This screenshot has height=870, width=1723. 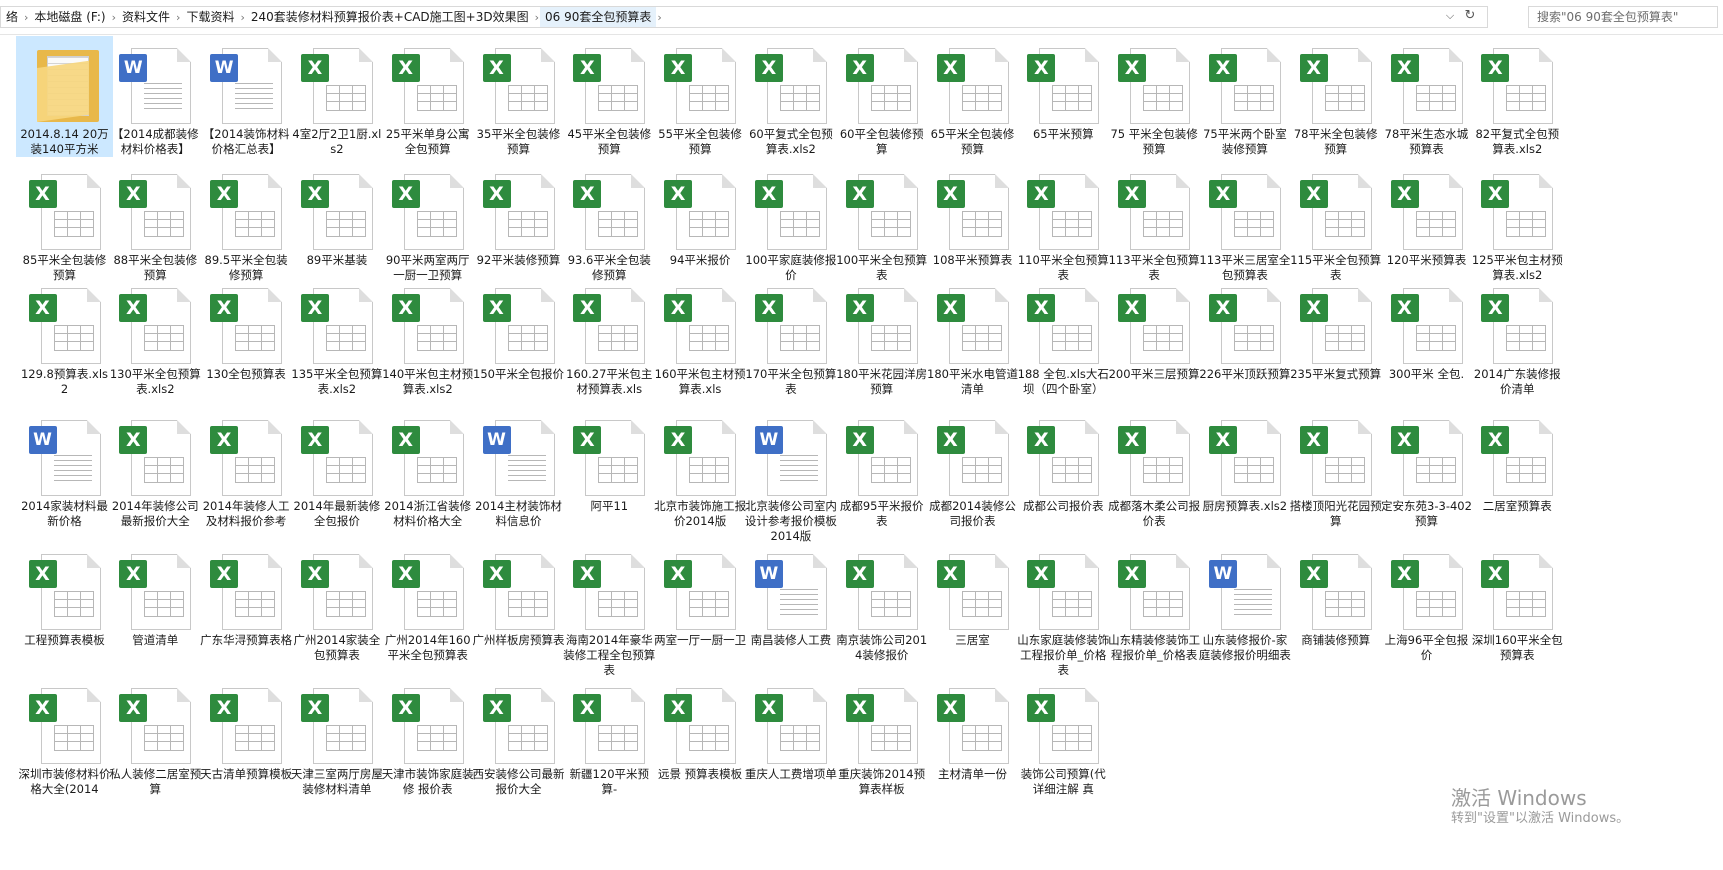 I want to click on file-item: X 90平米两室两厅一厨一卫预算, so click(x=427, y=222).